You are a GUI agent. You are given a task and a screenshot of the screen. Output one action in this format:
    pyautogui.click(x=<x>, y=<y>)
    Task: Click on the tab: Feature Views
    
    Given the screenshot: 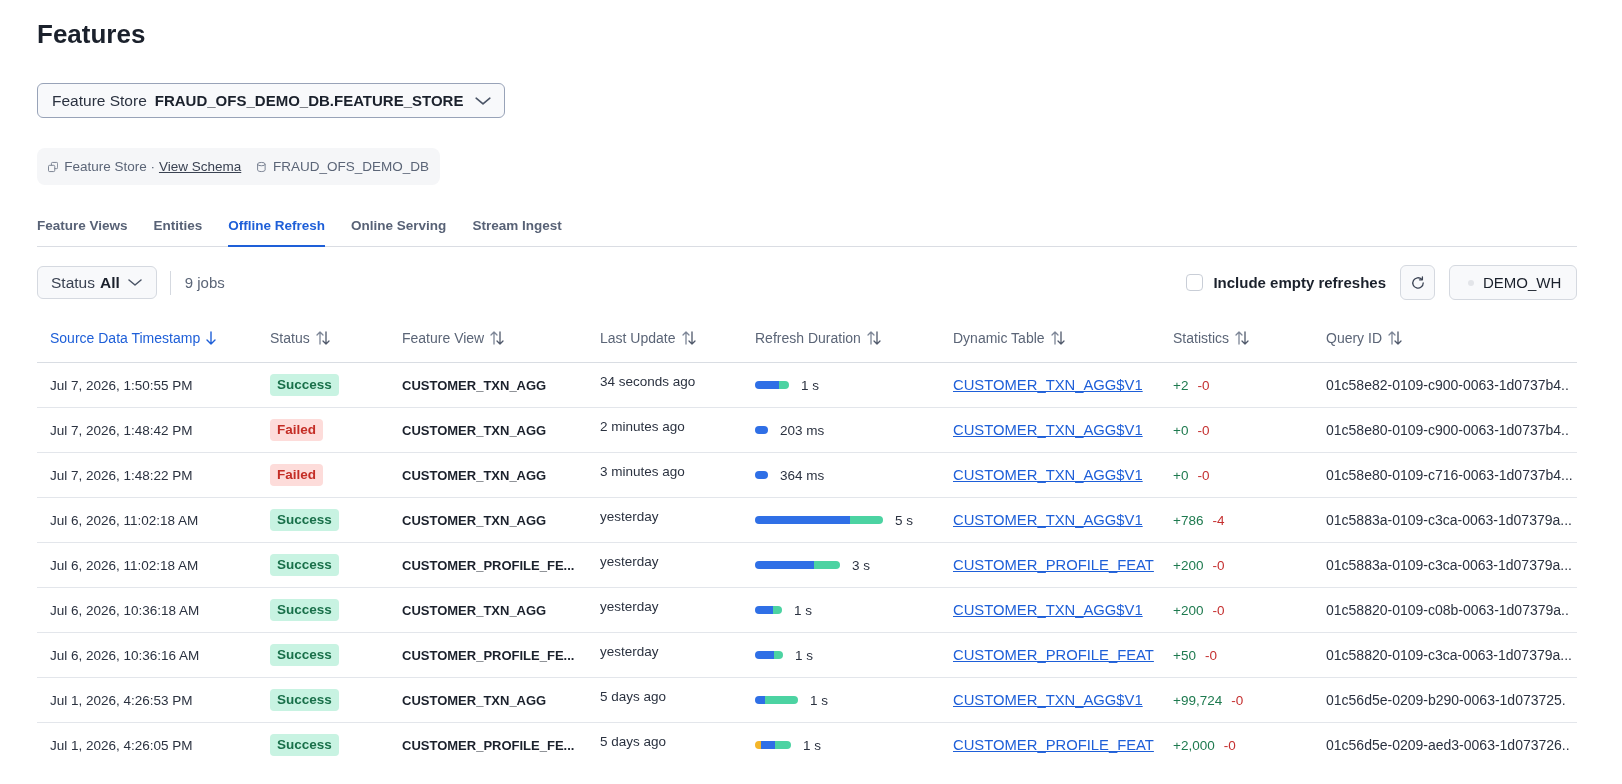 What is the action you would take?
    pyautogui.click(x=82, y=227)
    